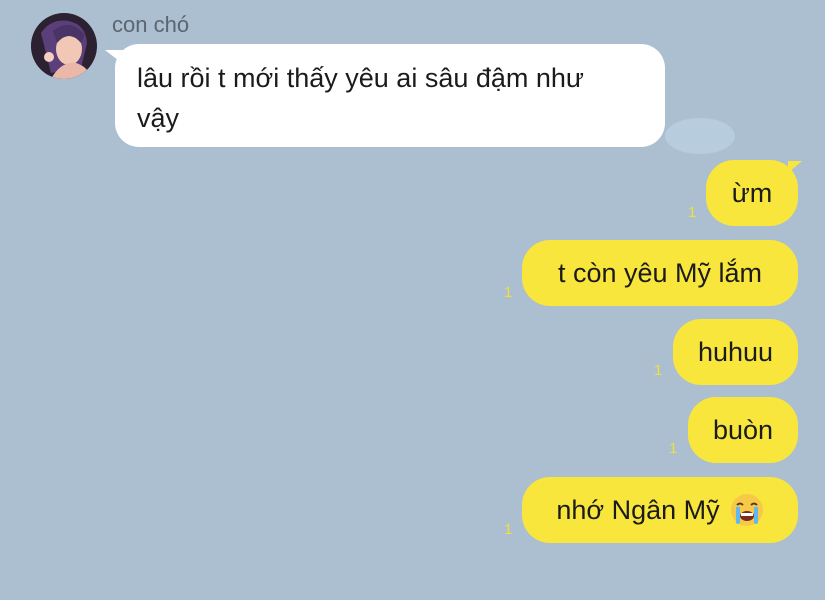 The height and width of the screenshot is (600, 825). I want to click on sender-name: con chó, so click(151, 24).